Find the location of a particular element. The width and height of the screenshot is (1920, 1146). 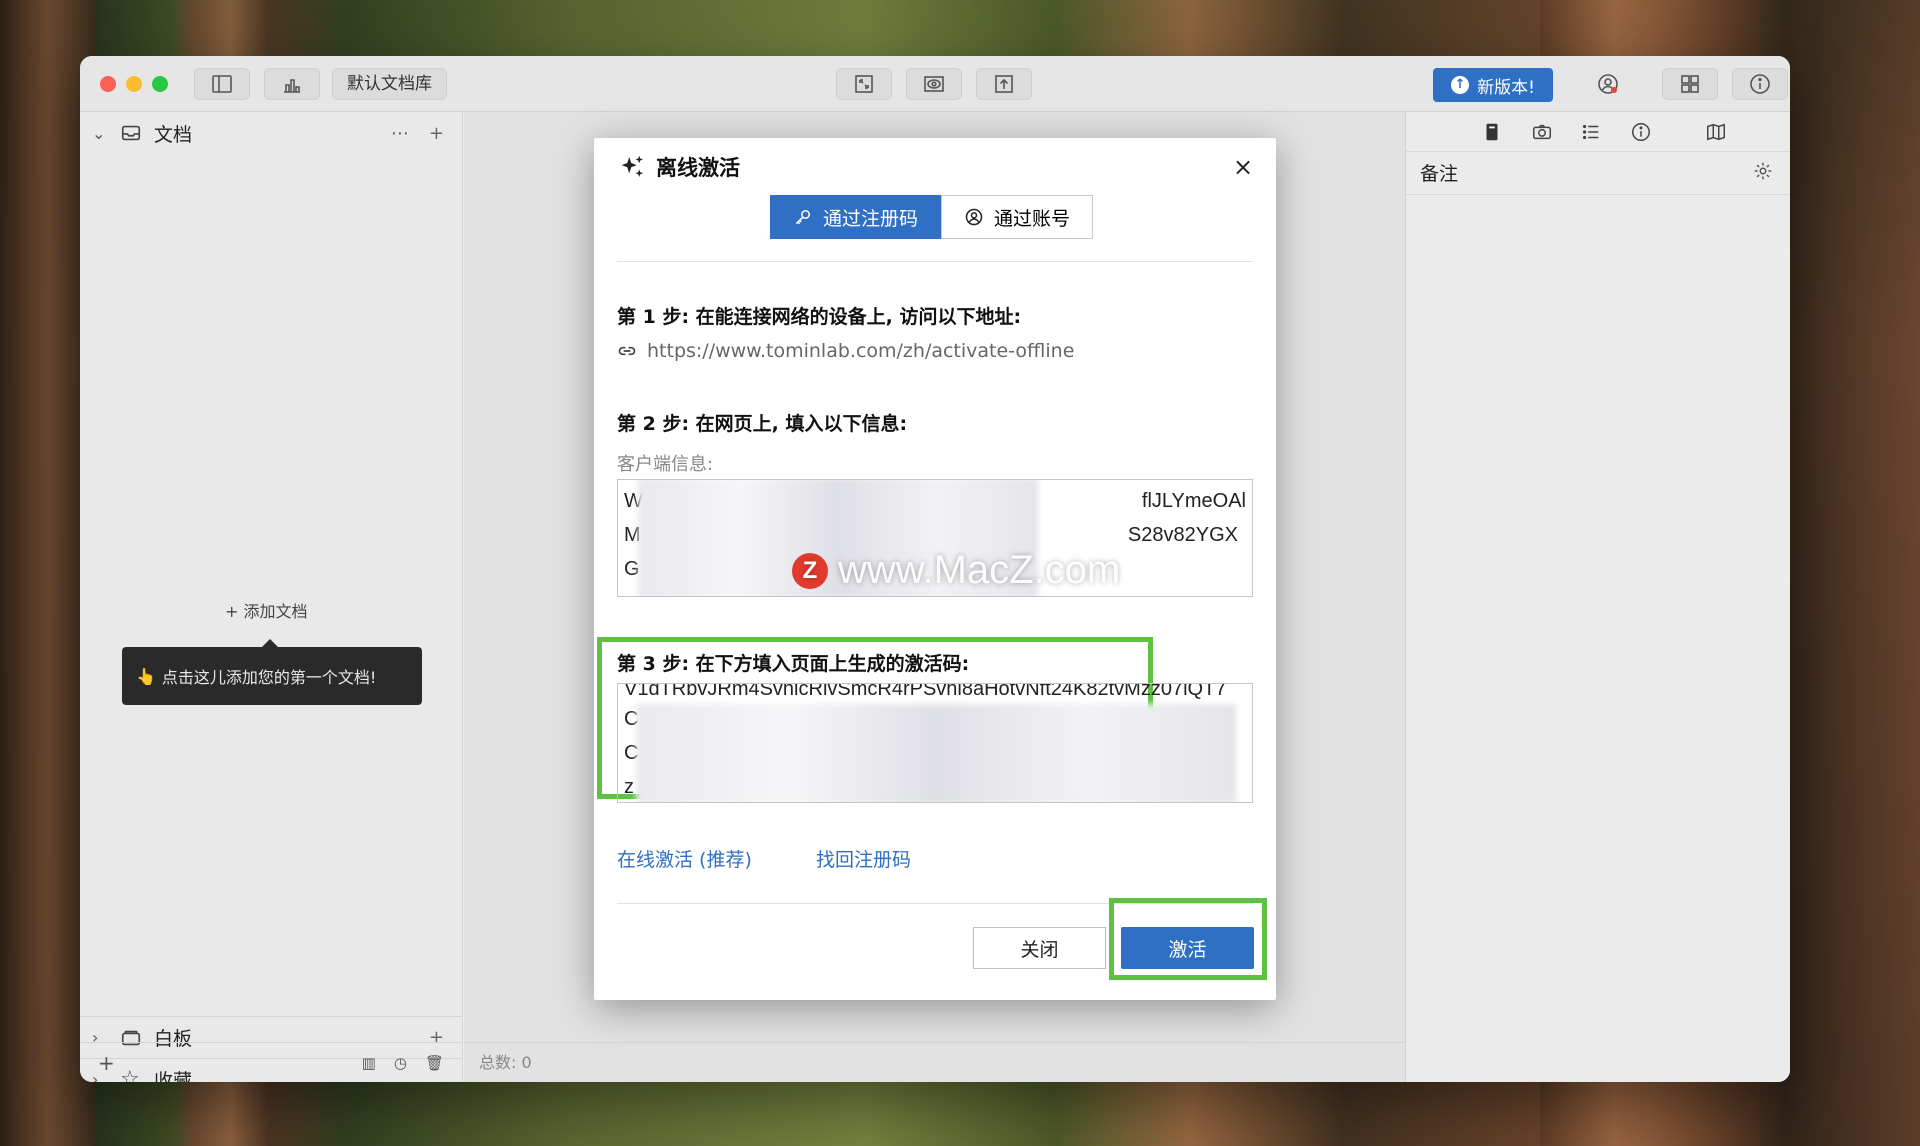

inbox-icon is located at coordinates (131, 133).